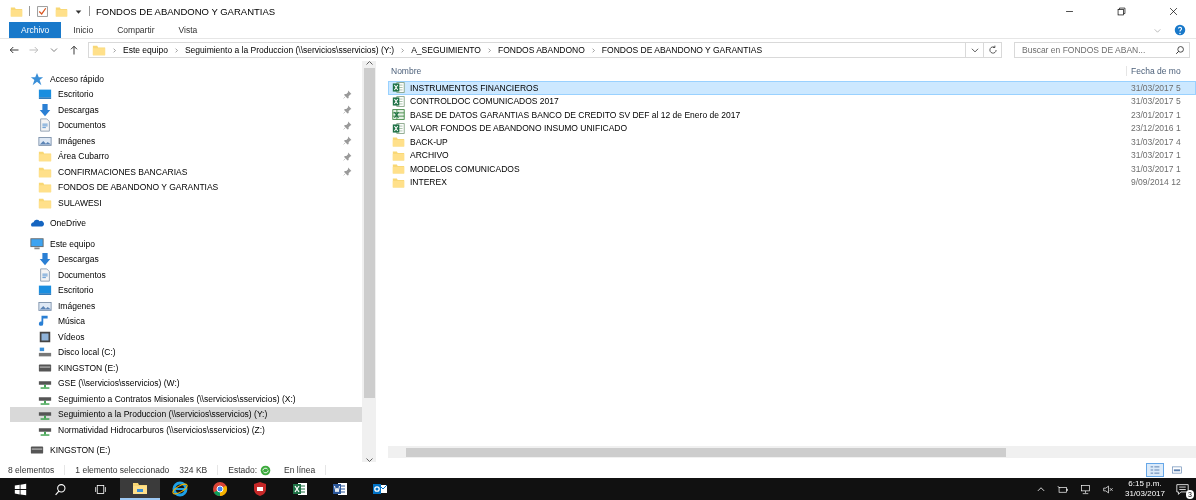 This screenshot has height=500, width=1196. Describe the element at coordinates (186, 11) in the screenshot. I see `window-title: FONDOS DE ABANDONO Y GARANTIAS` at that location.